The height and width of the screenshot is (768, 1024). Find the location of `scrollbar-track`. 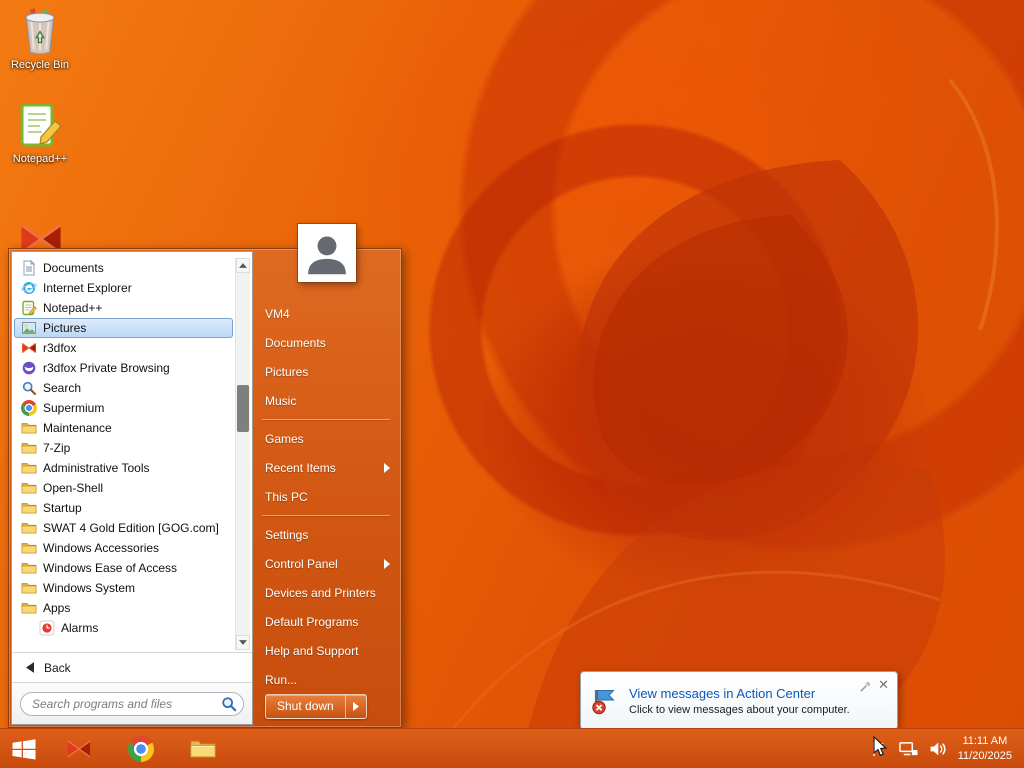

scrollbar-track is located at coordinates (243, 454).